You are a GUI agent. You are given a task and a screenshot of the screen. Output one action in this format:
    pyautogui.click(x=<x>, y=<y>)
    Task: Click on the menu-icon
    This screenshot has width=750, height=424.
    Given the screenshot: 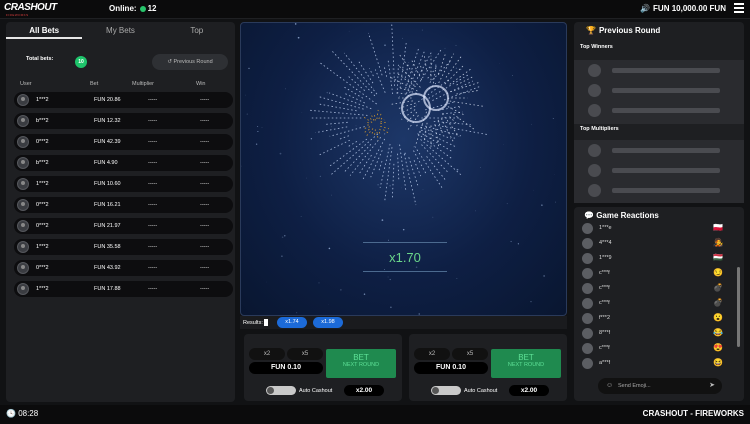 What is the action you would take?
    pyautogui.click(x=739, y=8)
    